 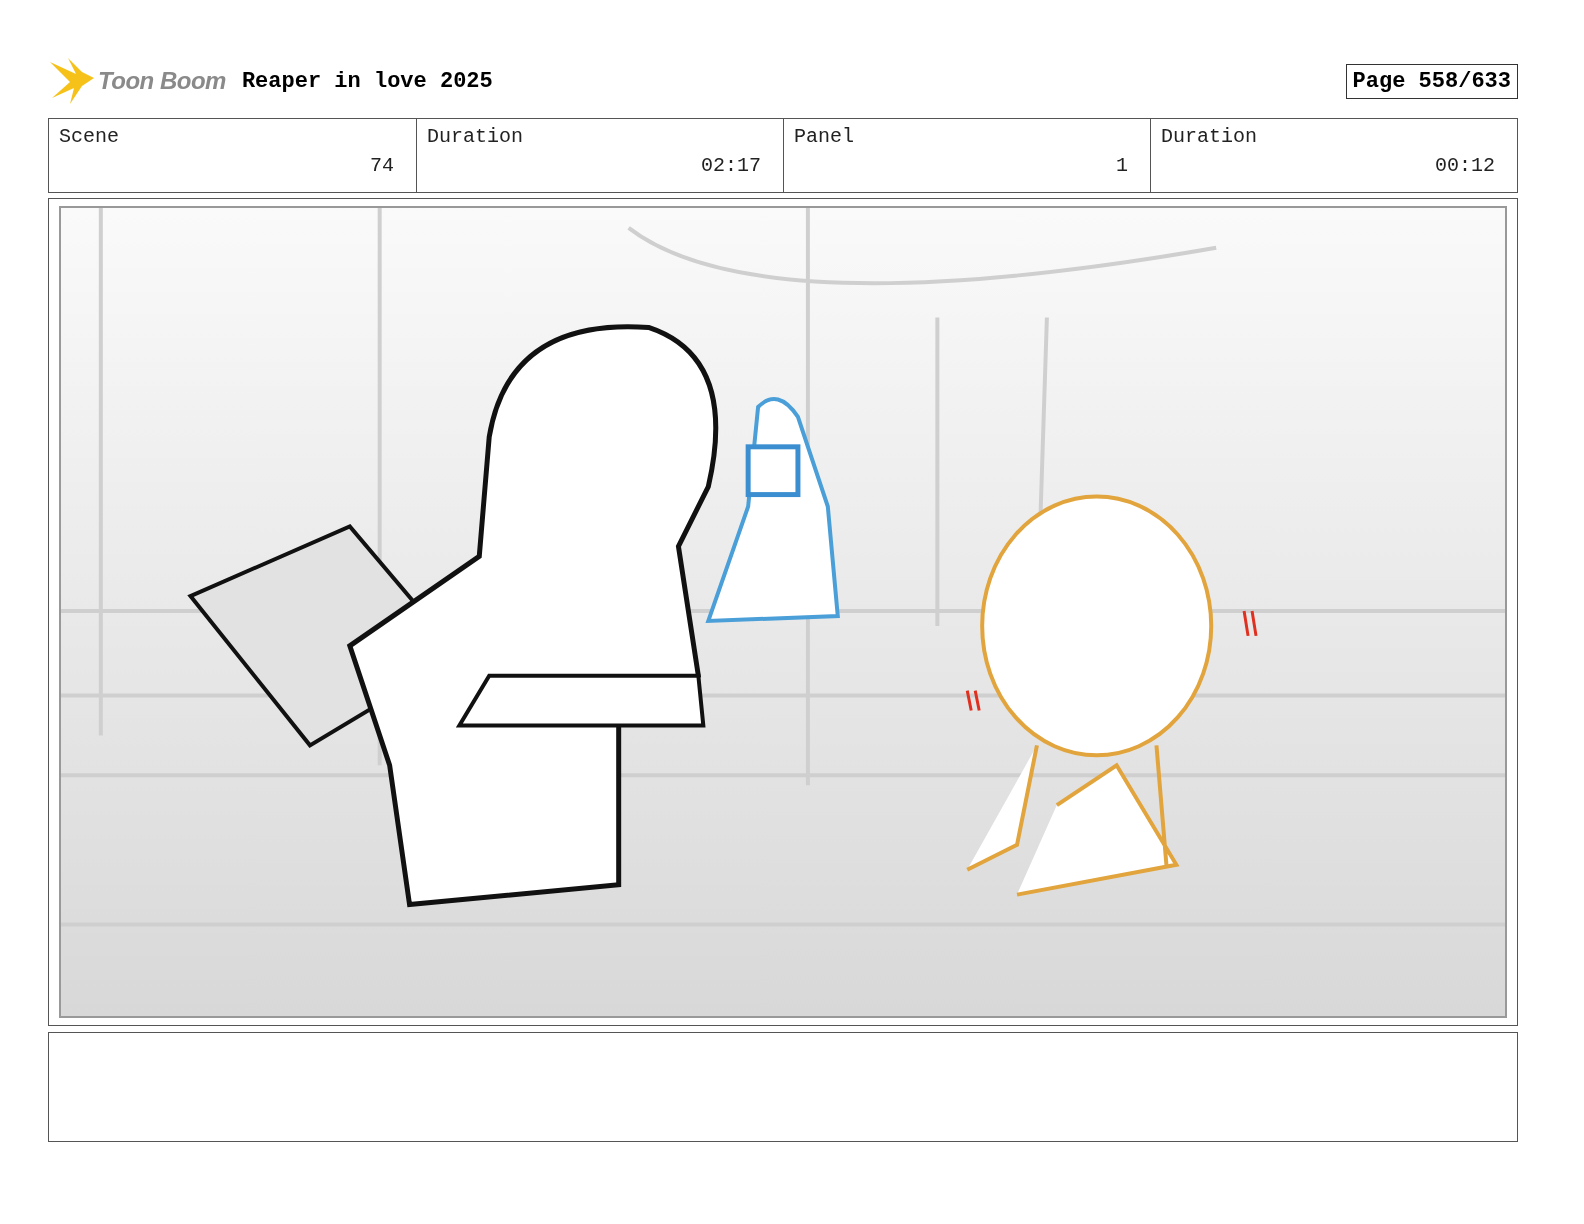 I want to click on field-label: Panel, so click(x=824, y=136).